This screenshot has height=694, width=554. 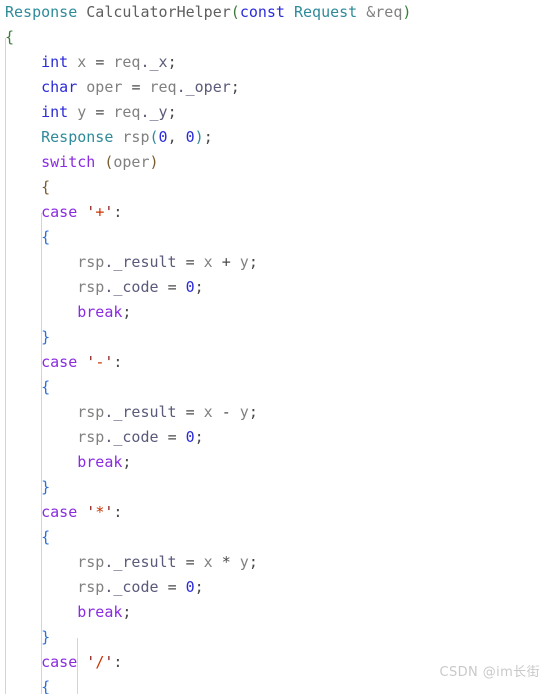 I want to click on token-colon: :, so click(x=118, y=512).